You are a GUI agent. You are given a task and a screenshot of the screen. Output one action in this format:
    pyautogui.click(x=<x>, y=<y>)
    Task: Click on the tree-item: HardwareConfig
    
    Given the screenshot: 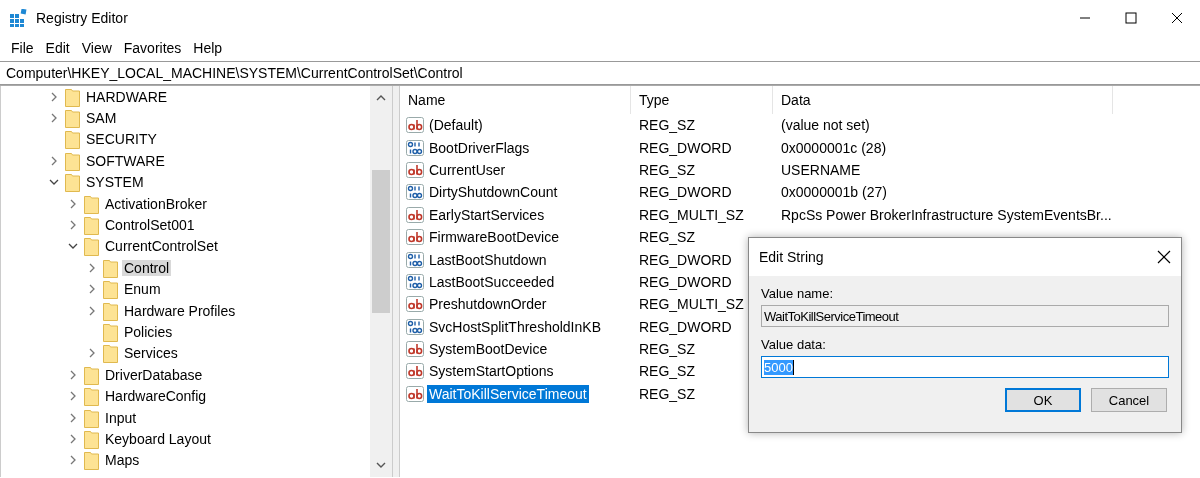 What is the action you would take?
    pyautogui.click(x=156, y=396)
    